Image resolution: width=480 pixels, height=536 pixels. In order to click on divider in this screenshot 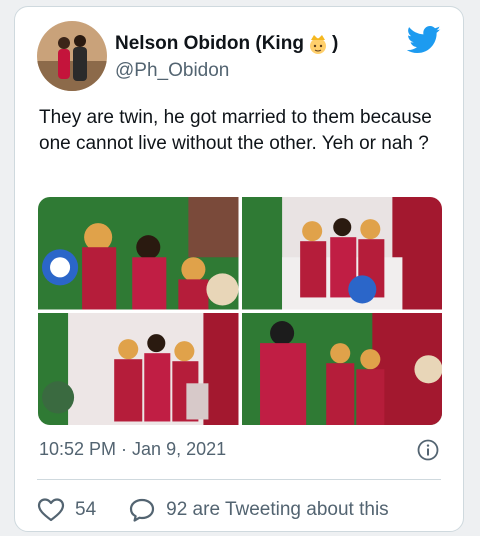, I will do `click(239, 479)`.